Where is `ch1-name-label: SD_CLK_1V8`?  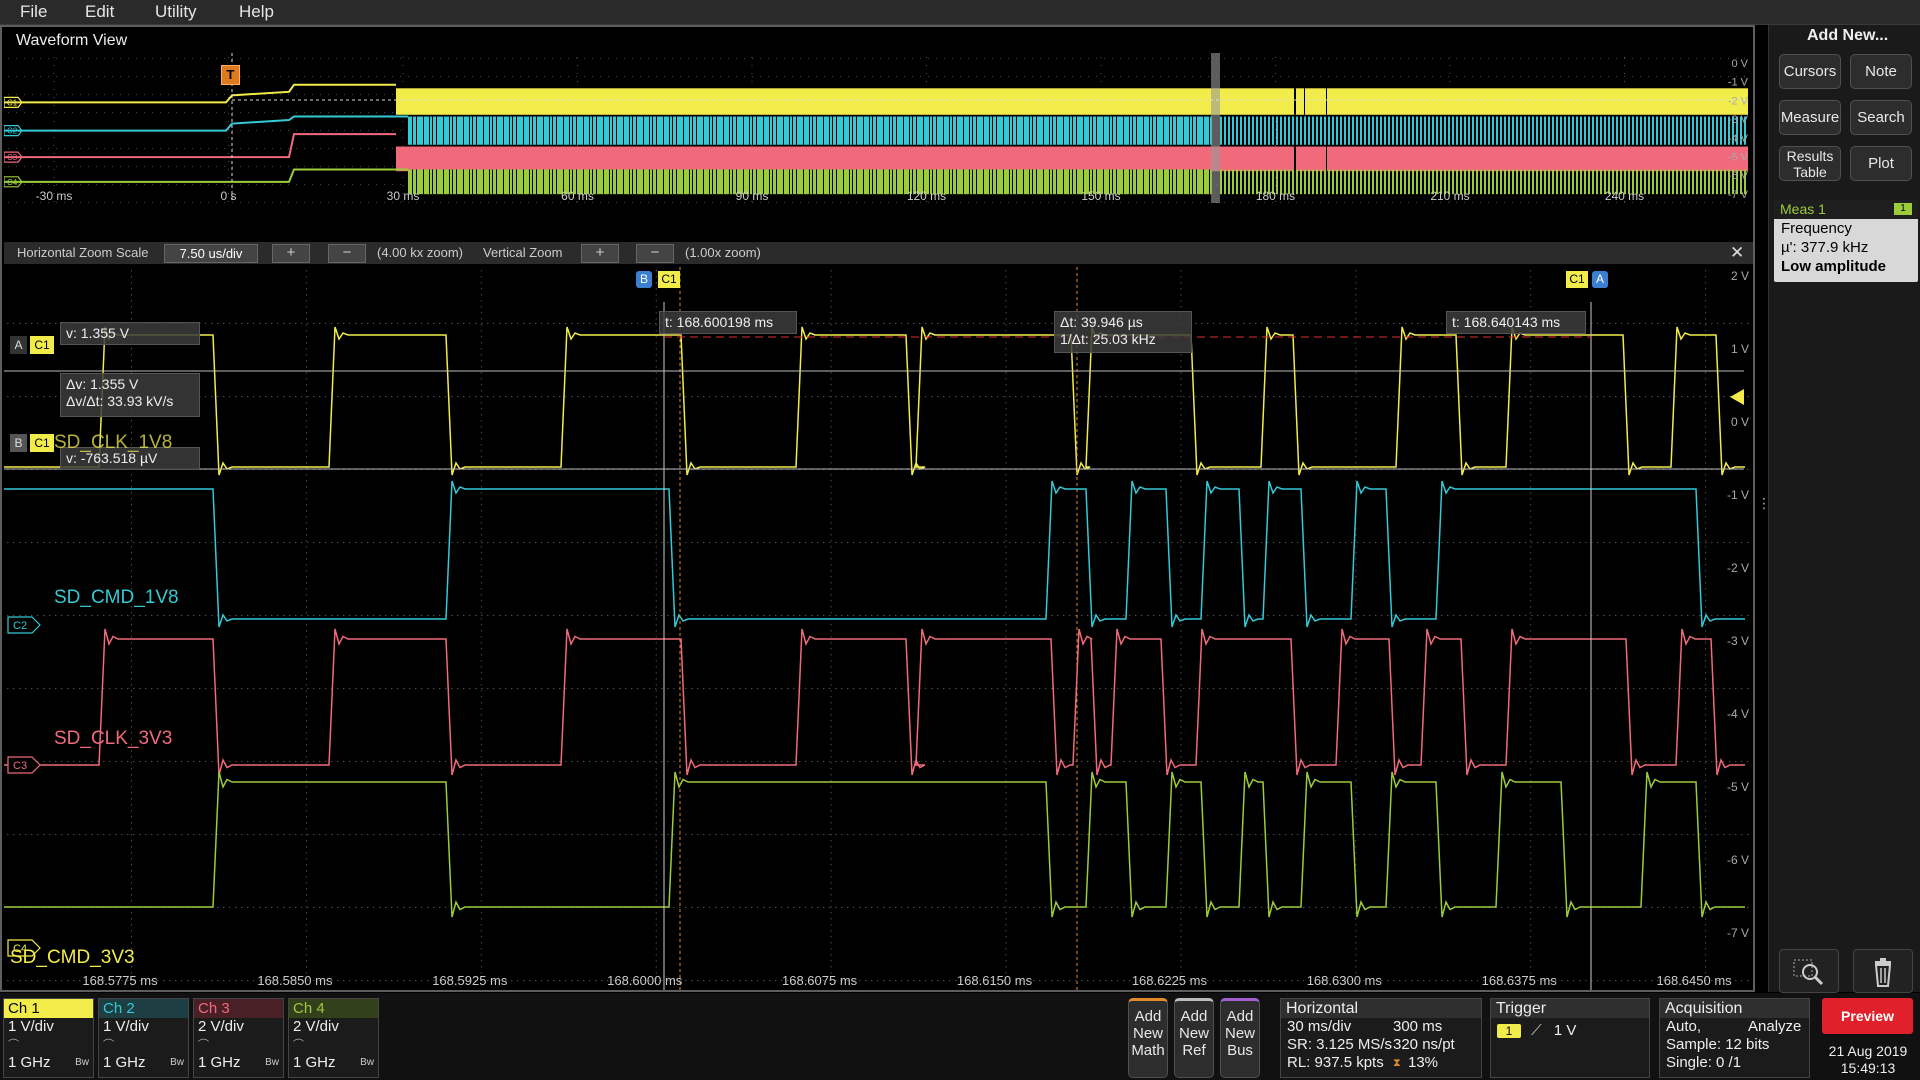 ch1-name-label: SD_CLK_1V8 is located at coordinates (113, 442).